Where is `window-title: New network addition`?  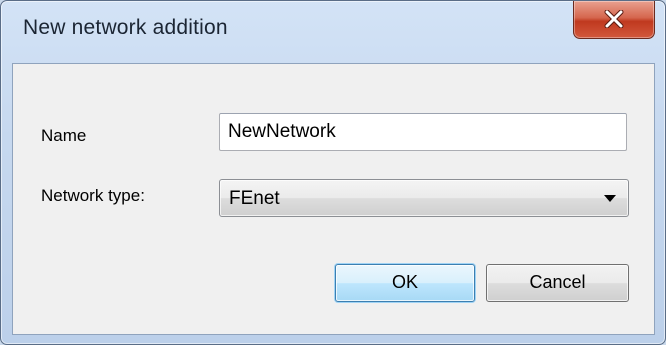
window-title: New network addition is located at coordinates (125, 27).